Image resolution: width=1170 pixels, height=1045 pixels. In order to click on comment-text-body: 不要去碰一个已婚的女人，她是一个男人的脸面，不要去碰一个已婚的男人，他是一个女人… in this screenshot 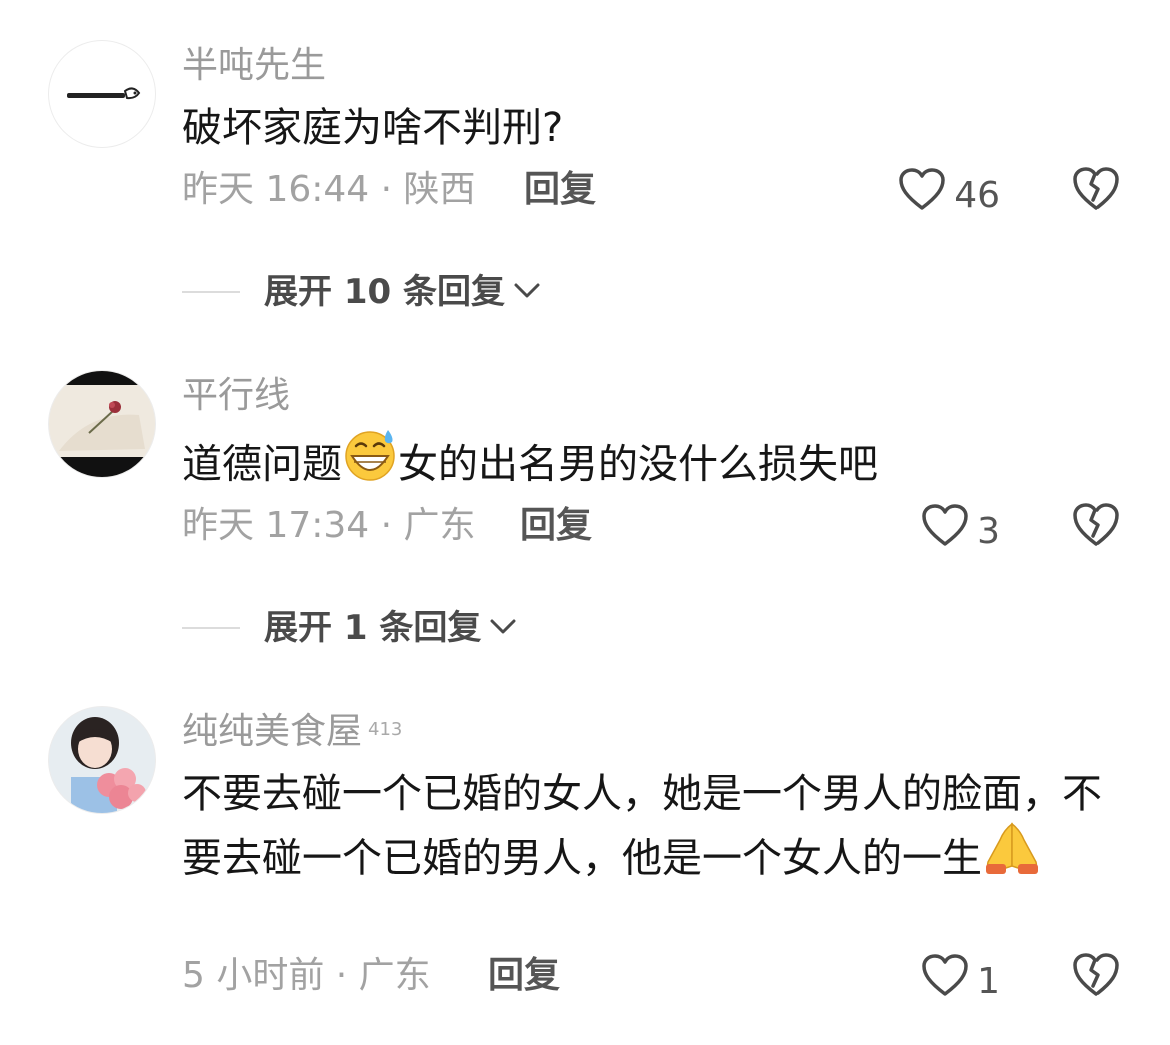, I will do `click(642, 826)`.